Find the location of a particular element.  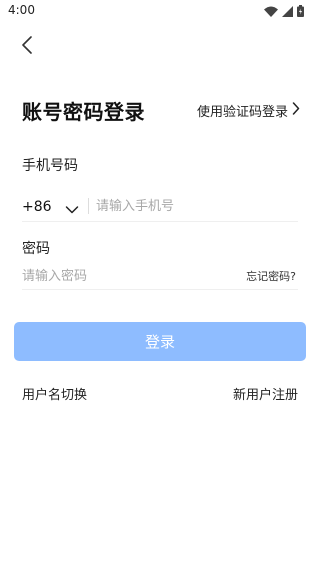

back-button is located at coordinates (27, 47).